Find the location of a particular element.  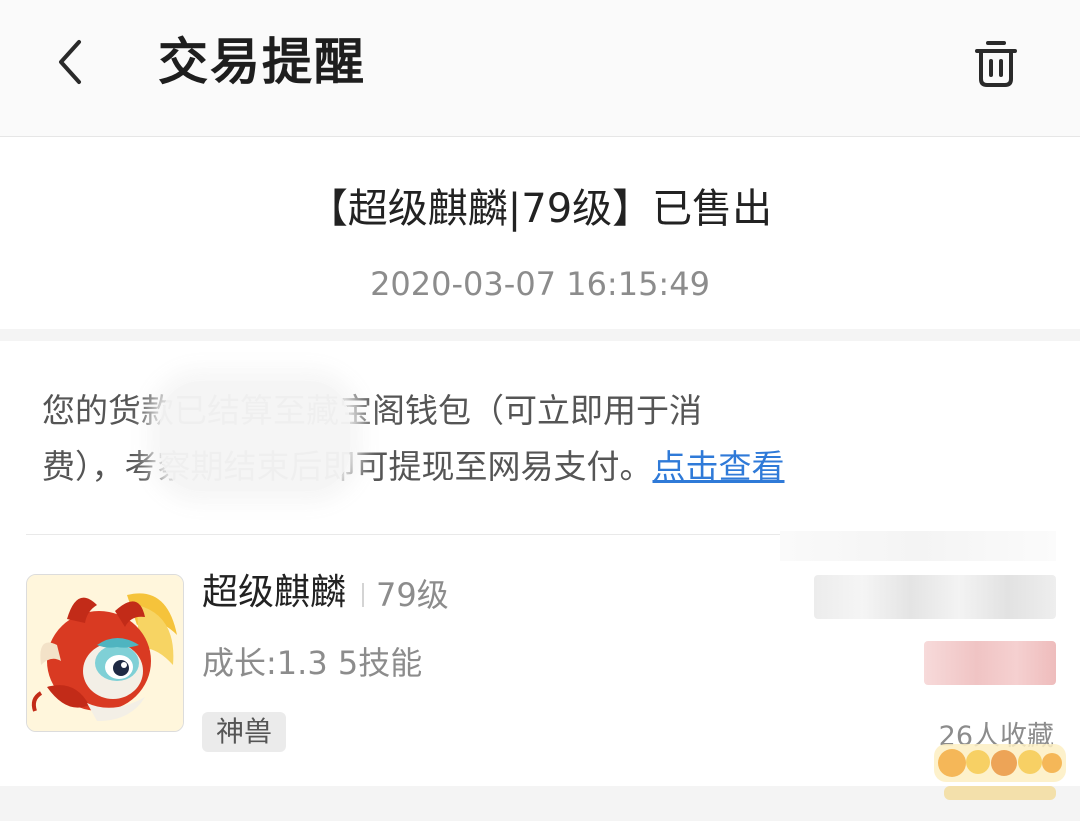

view-details-link: 点击查看 is located at coordinates (719, 466).